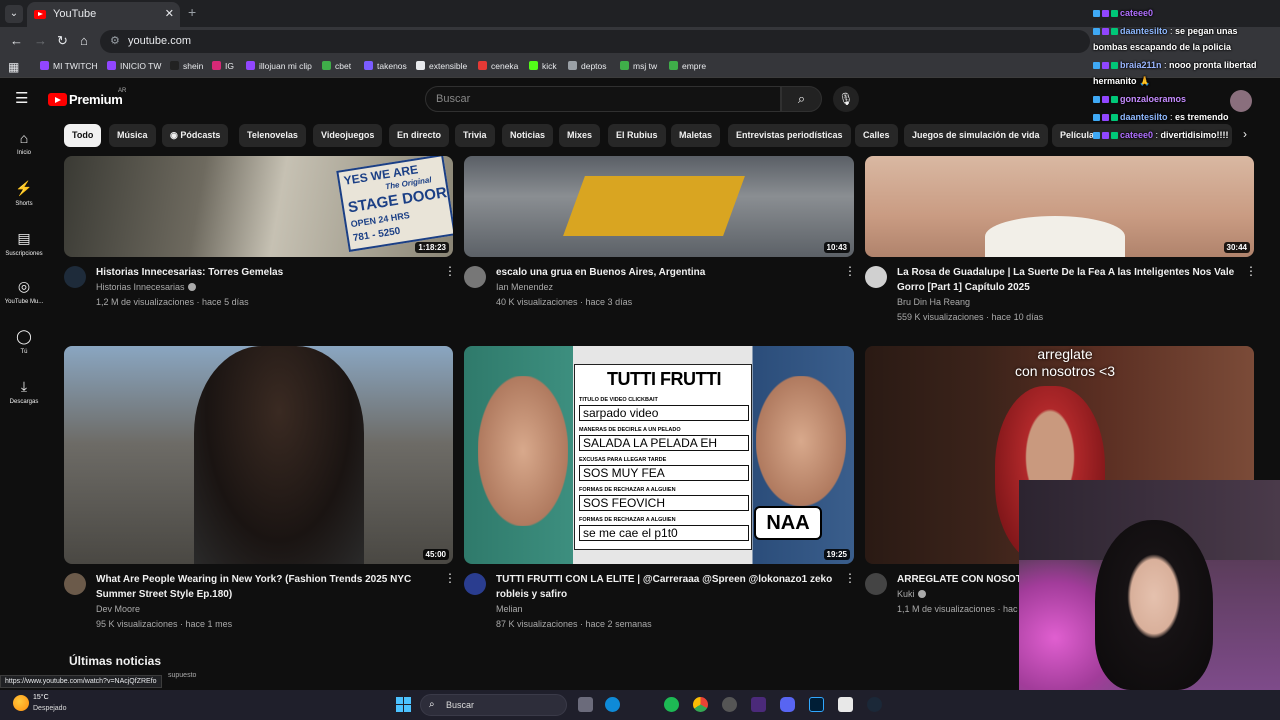 This screenshot has width=1280, height=720. What do you see at coordinates (595, 41) in the screenshot?
I see `omnibox: ⚙ youtube.com` at bounding box center [595, 41].